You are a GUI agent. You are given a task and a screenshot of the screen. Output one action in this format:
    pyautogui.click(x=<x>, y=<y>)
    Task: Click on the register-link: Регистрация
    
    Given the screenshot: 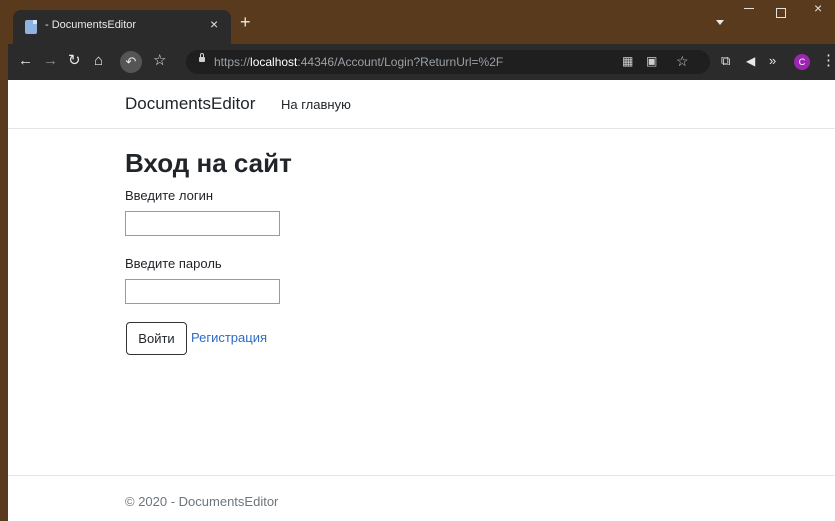 What is the action you would take?
    pyautogui.click(x=229, y=337)
    